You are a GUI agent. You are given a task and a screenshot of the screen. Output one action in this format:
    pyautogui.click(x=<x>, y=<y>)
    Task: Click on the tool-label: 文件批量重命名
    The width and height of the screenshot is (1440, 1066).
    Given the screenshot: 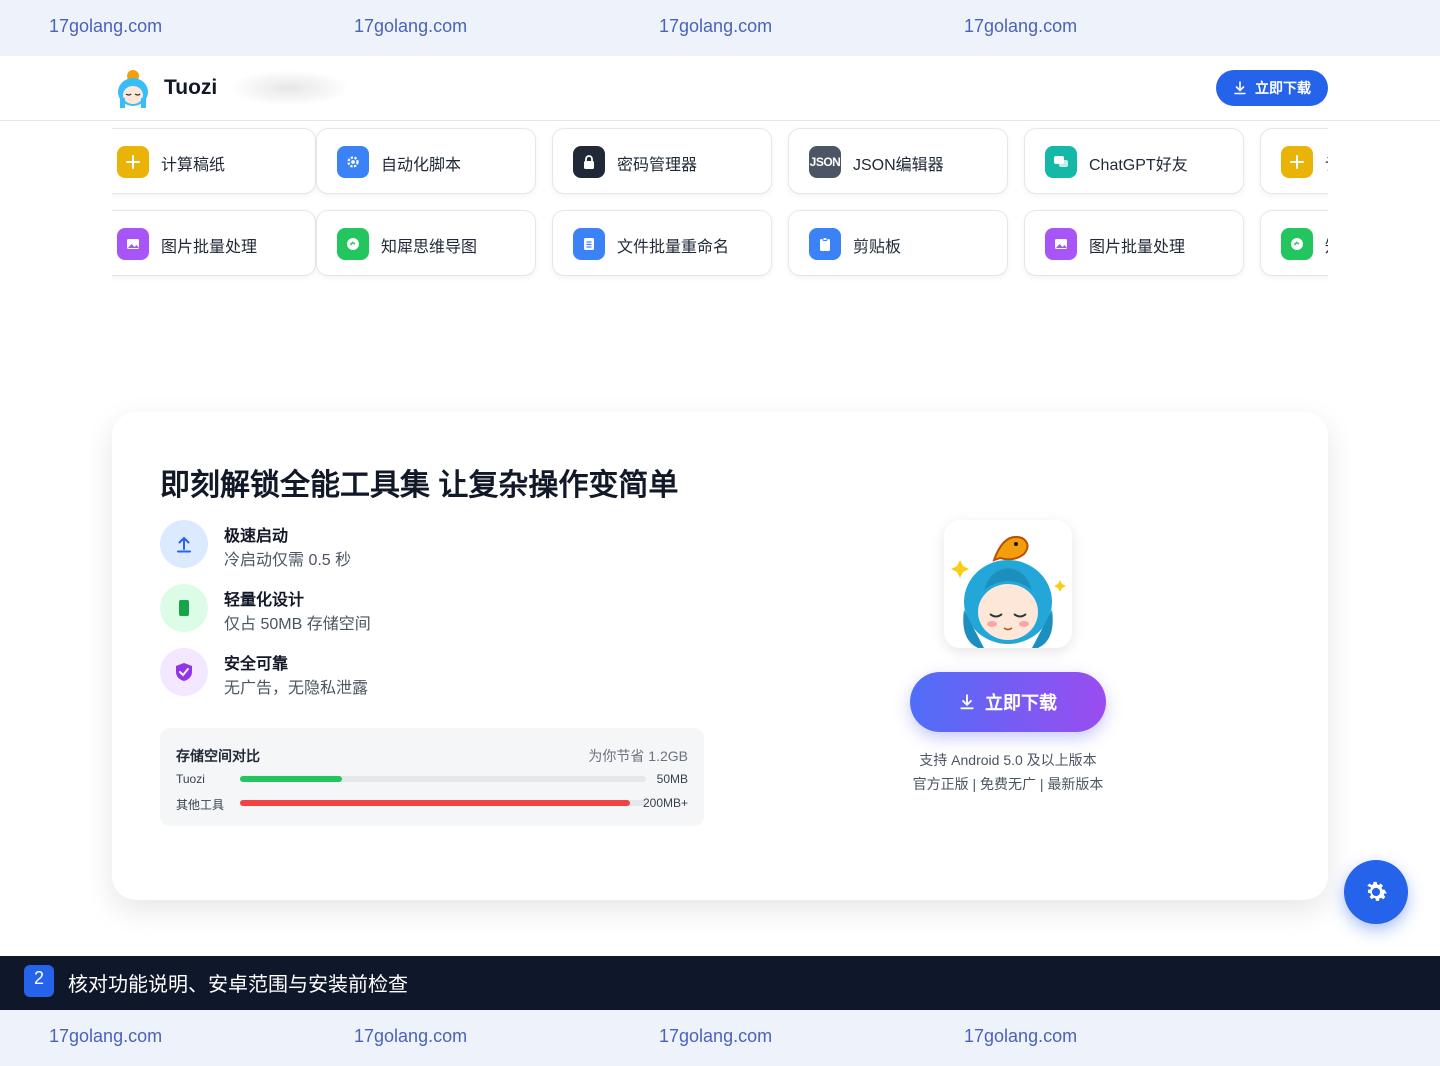 What is the action you would take?
    pyautogui.click(x=673, y=247)
    